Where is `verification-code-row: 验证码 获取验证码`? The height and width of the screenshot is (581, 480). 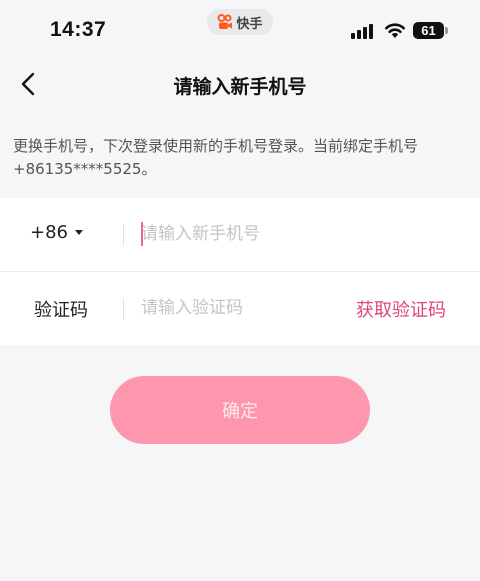 verification-code-row: 验证码 获取验证码 is located at coordinates (240, 308).